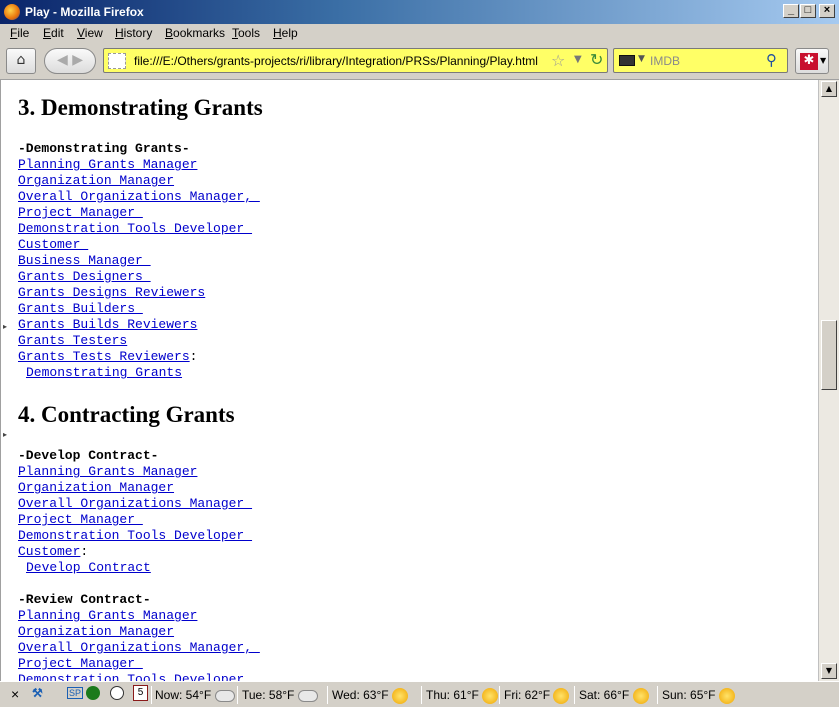  Describe the element at coordinates (771, 60) in the screenshot. I see `magnifier-icon: ⚲` at that location.